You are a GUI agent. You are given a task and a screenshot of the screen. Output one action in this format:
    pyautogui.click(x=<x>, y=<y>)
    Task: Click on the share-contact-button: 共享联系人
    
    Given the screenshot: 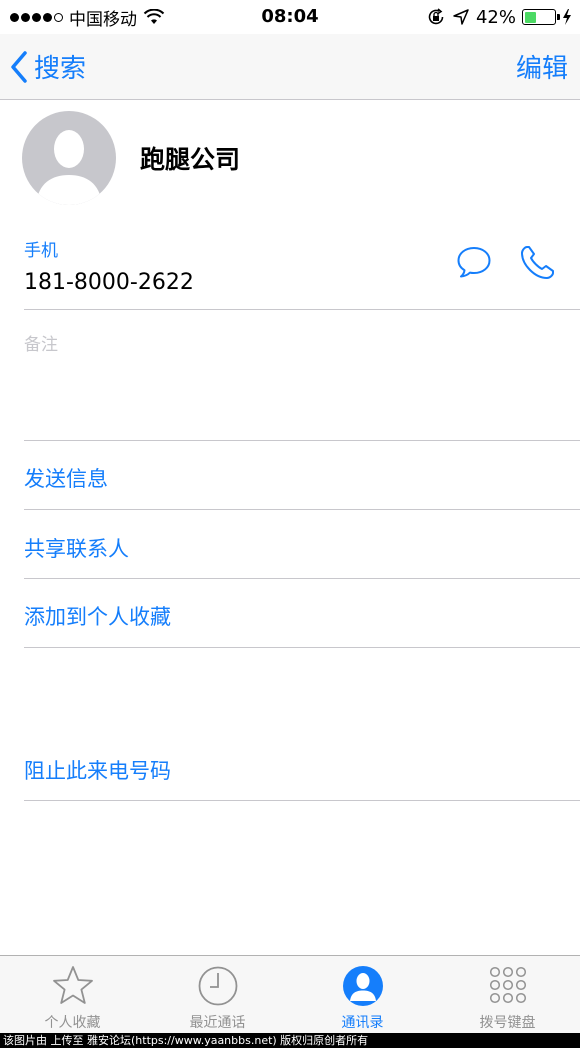 What is the action you would take?
    pyautogui.click(x=76, y=548)
    